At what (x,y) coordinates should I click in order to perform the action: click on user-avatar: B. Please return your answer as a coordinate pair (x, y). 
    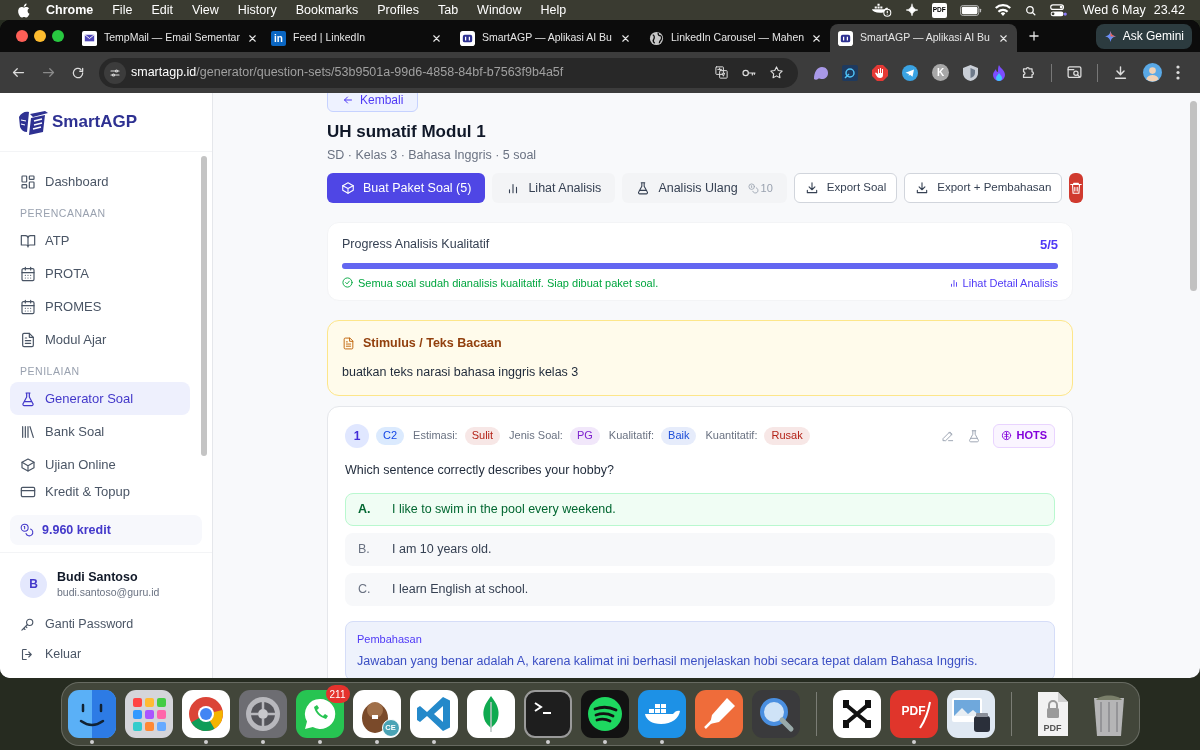
    Looking at the image, I should click on (33, 584).